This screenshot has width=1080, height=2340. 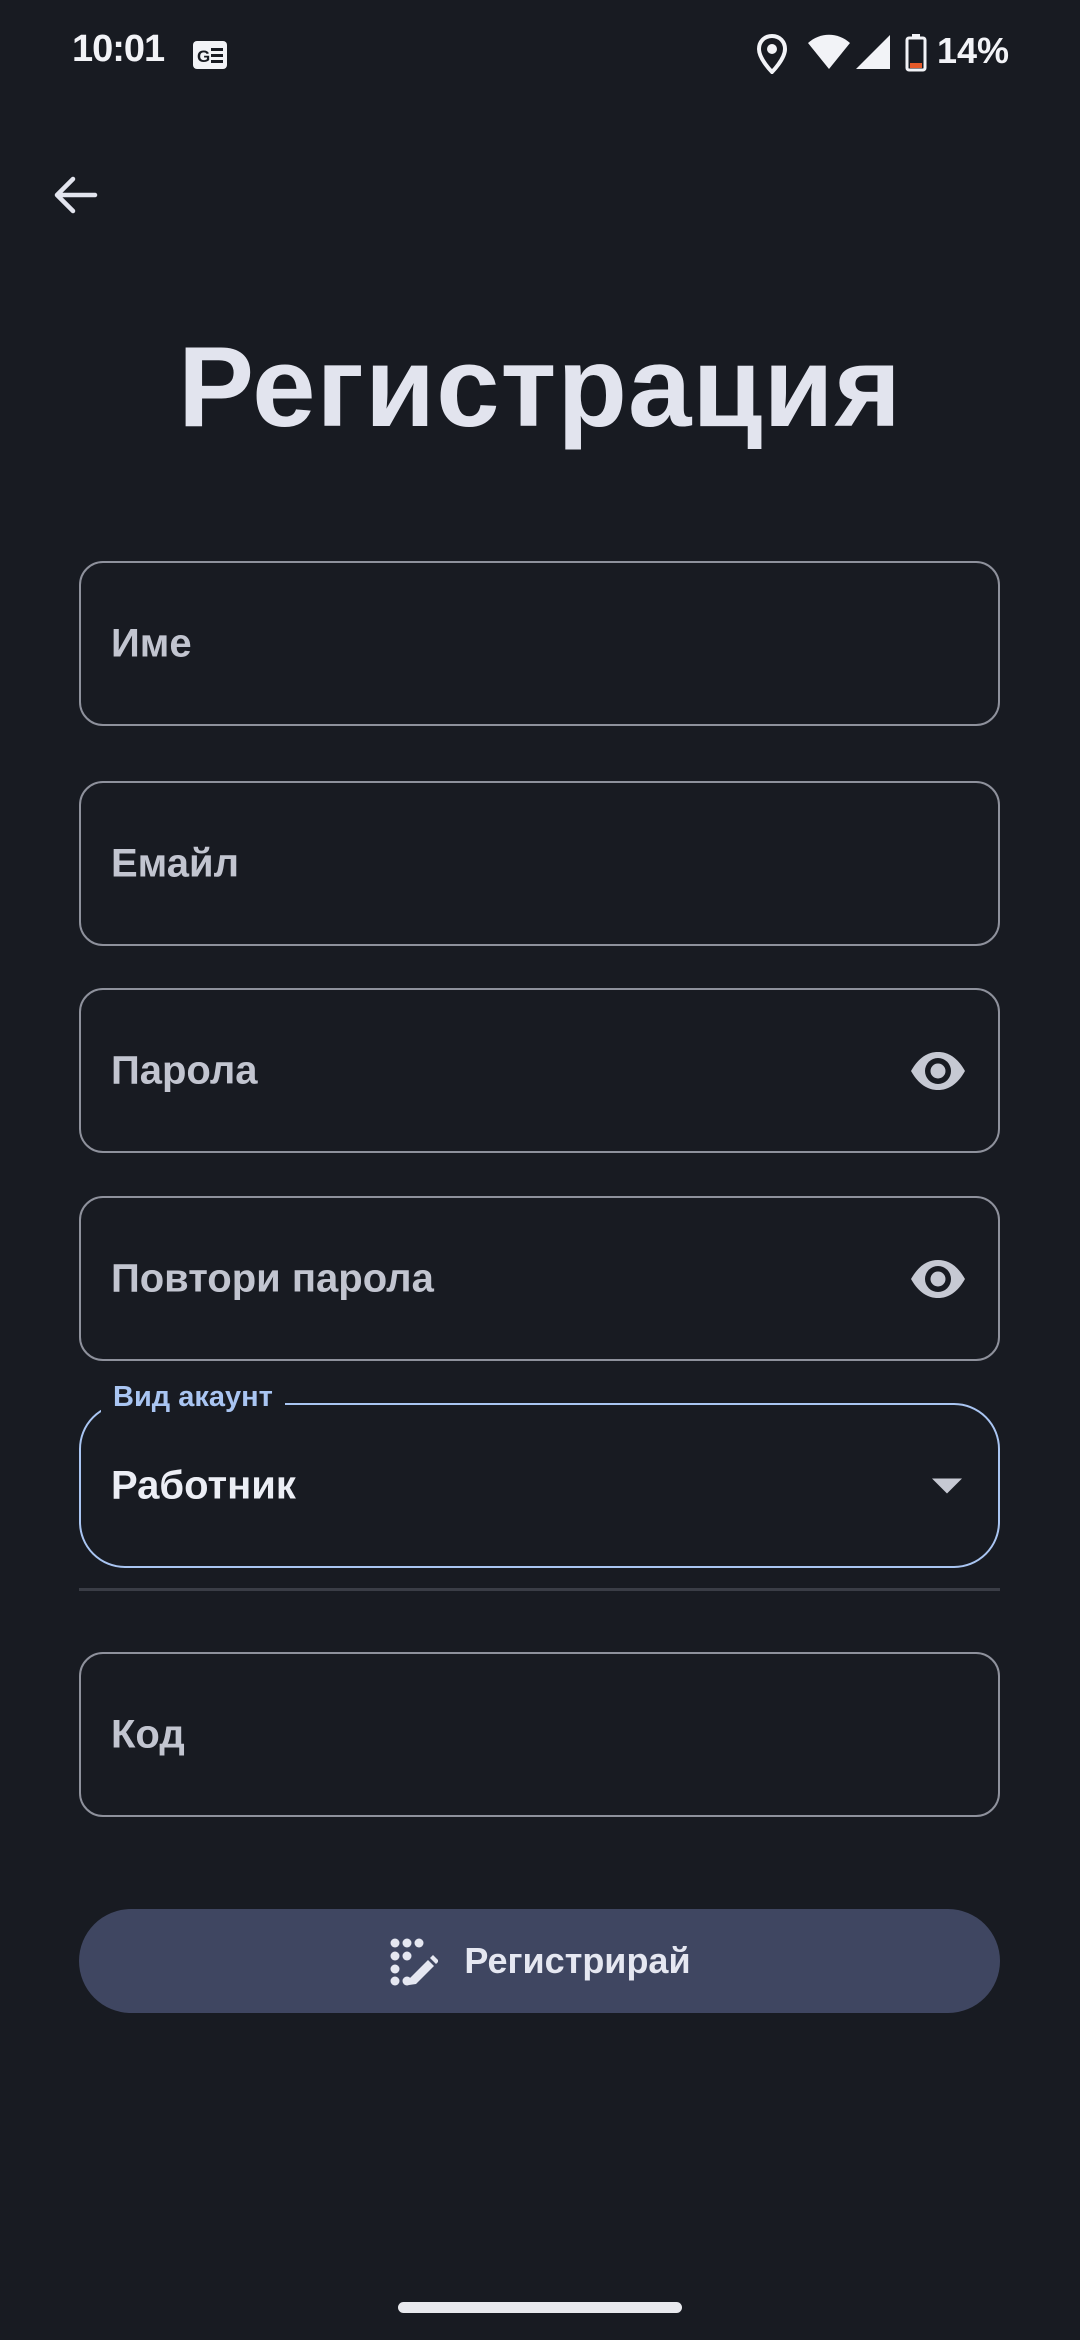 I want to click on register-button: Регистрирай, so click(x=539, y=1961).